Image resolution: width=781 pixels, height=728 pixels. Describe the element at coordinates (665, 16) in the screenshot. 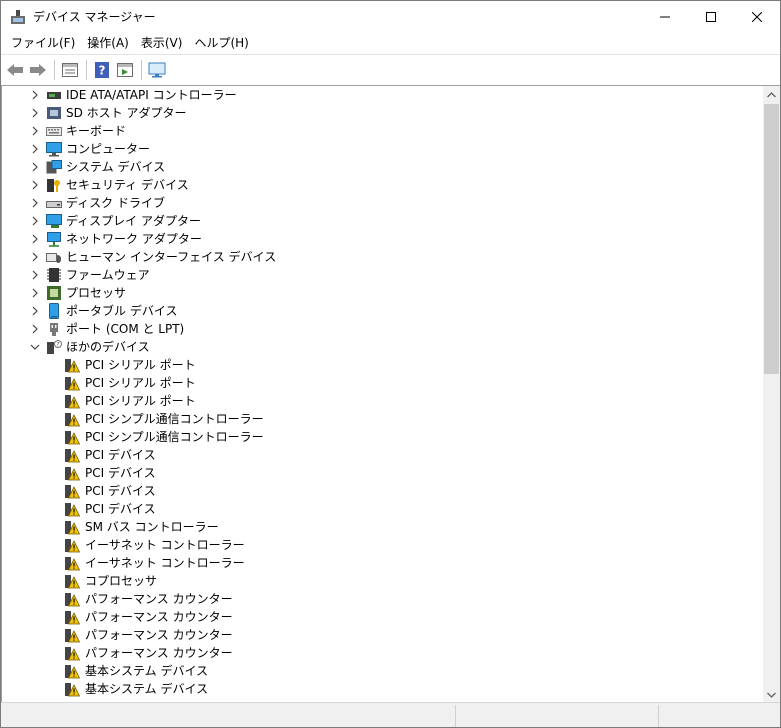

I see `minimize-button` at that location.